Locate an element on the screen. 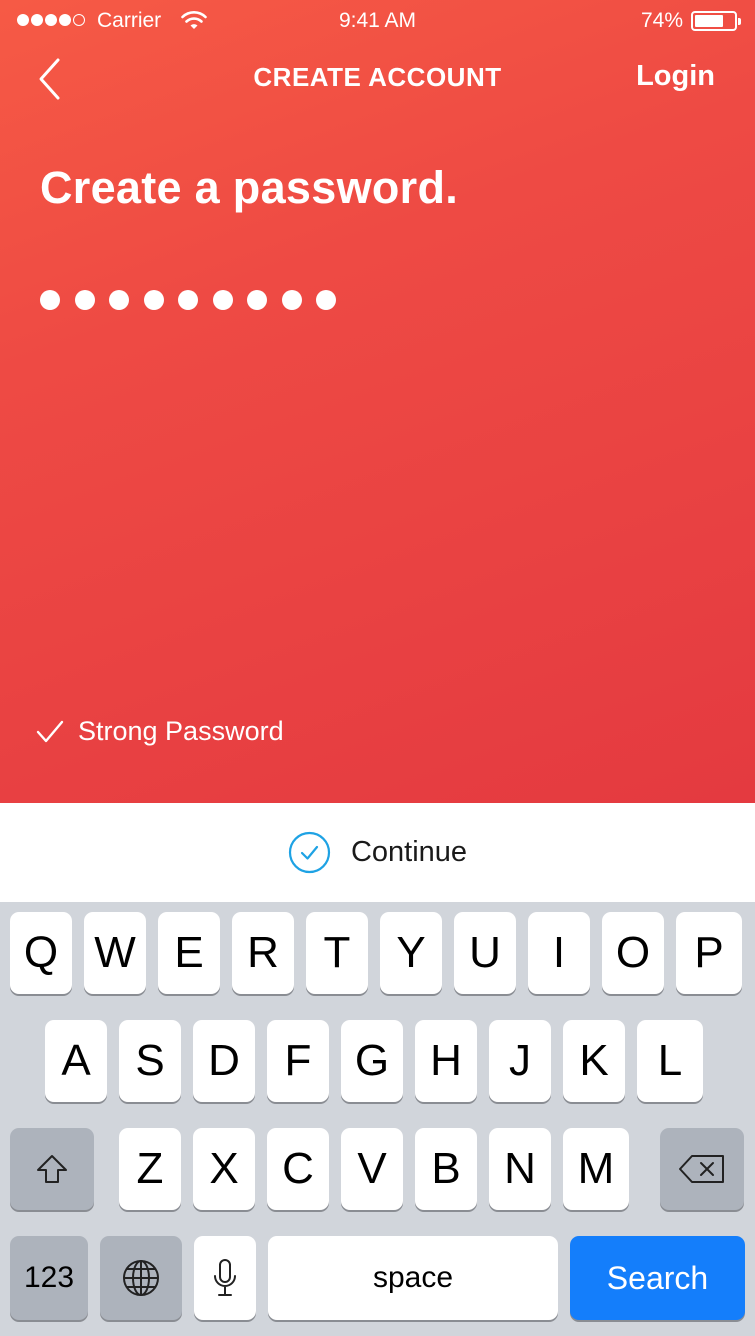 The width and height of the screenshot is (755, 1336). key-d: D is located at coordinates (224, 1061).